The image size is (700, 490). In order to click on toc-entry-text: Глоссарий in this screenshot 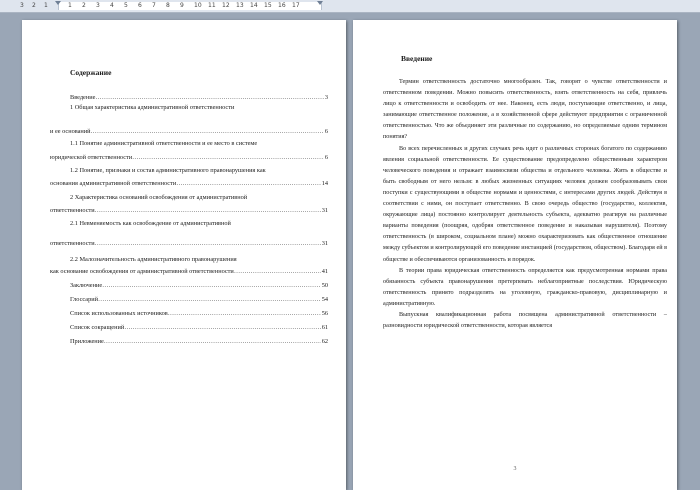, I will do `click(84, 299)`.